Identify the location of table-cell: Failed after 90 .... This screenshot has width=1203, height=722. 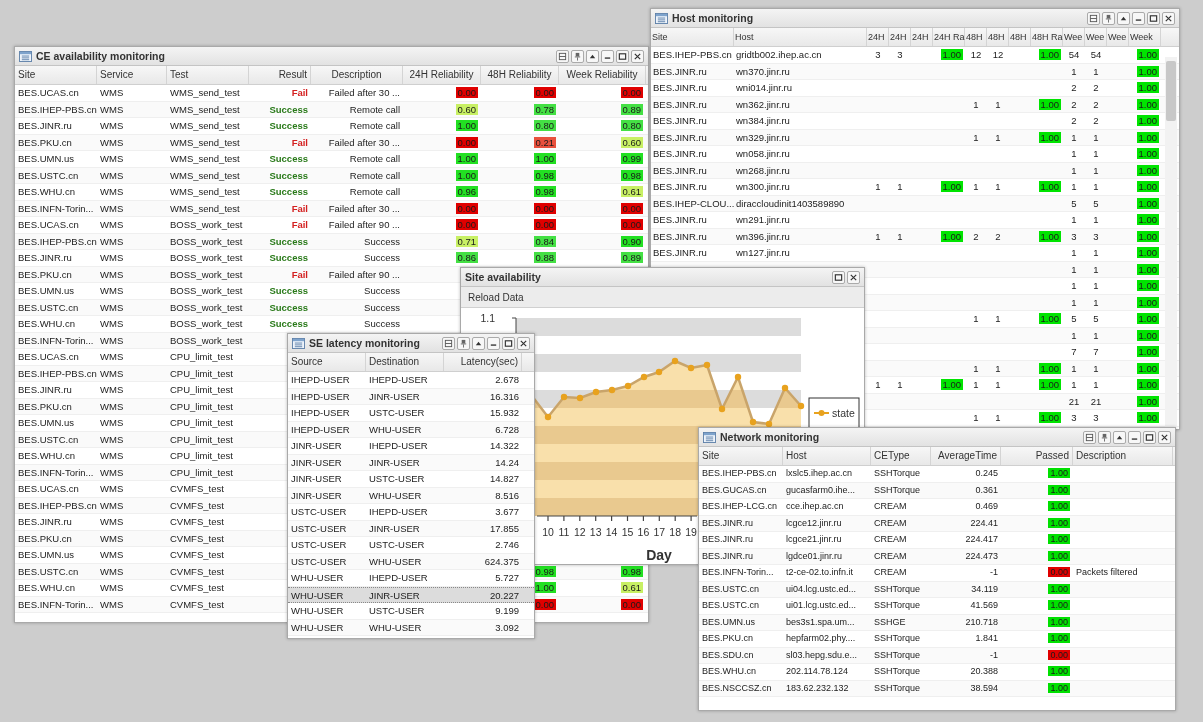
(364, 224).